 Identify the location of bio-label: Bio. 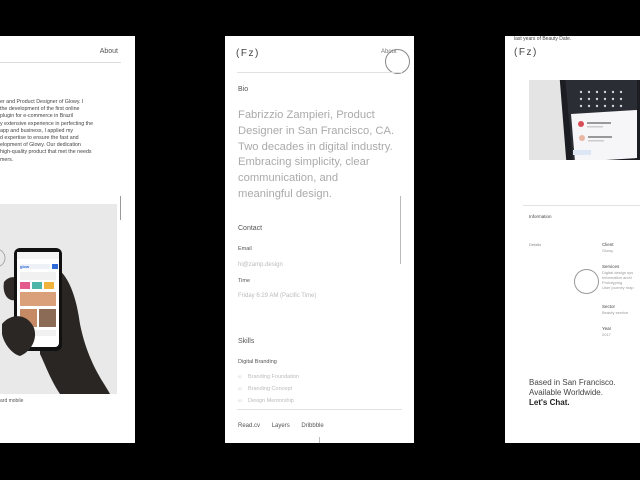
(243, 89).